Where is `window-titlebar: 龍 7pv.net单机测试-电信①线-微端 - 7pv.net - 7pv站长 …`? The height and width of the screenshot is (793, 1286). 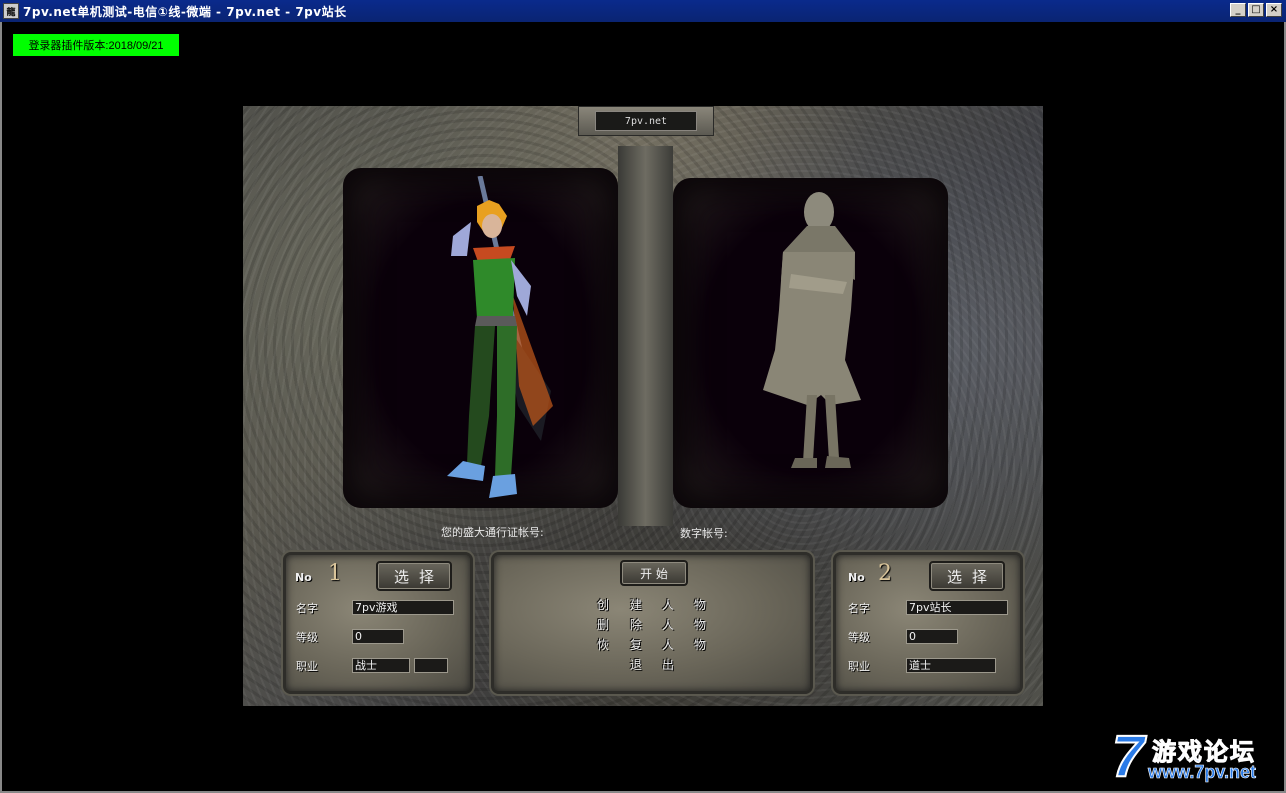
window-titlebar: 龍 7pv.net单机测试-电信①线-微端 - 7pv.net - 7pv站长 … is located at coordinates (643, 11).